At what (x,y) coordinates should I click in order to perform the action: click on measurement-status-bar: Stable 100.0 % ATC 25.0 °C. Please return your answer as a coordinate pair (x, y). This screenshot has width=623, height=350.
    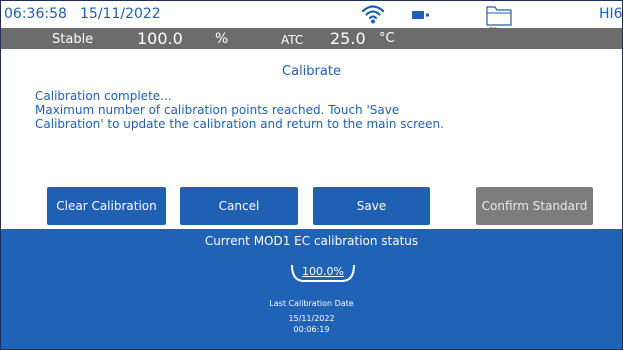
    Looking at the image, I should click on (311, 38).